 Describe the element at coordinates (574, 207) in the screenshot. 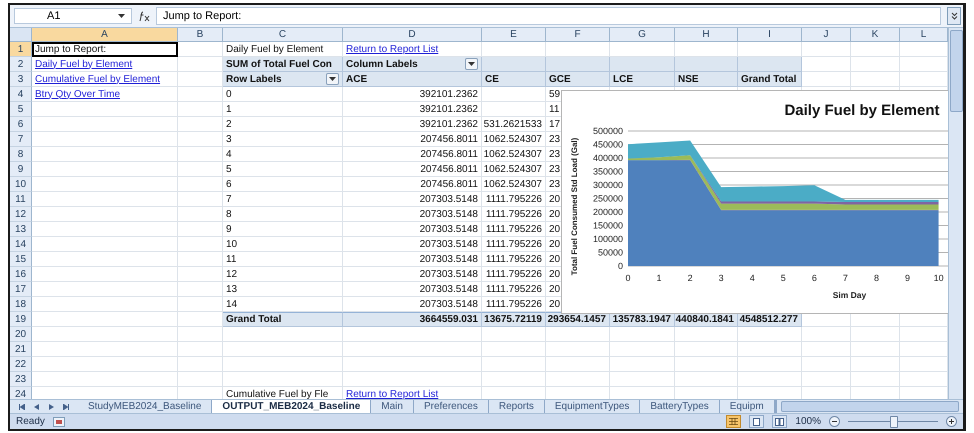

I see `axis-title: Total Fuel Consumed Std Load (Gal)` at that location.